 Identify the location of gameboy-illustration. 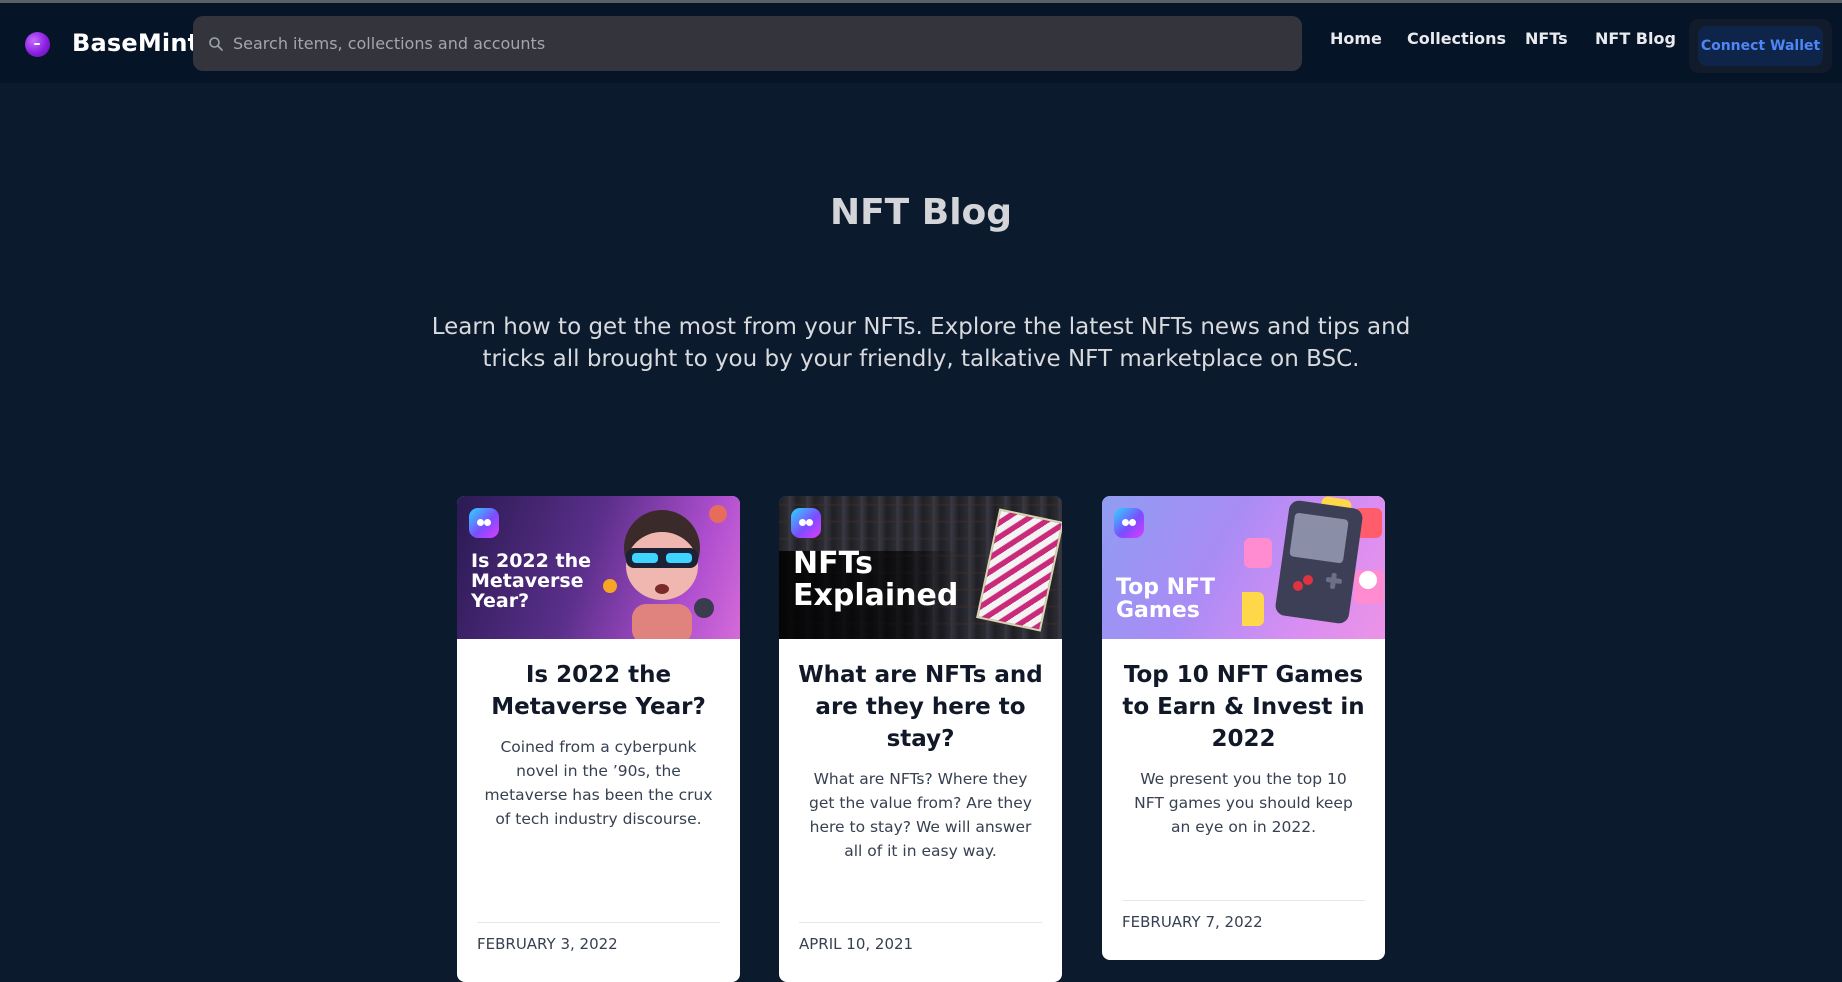
(1313, 561).